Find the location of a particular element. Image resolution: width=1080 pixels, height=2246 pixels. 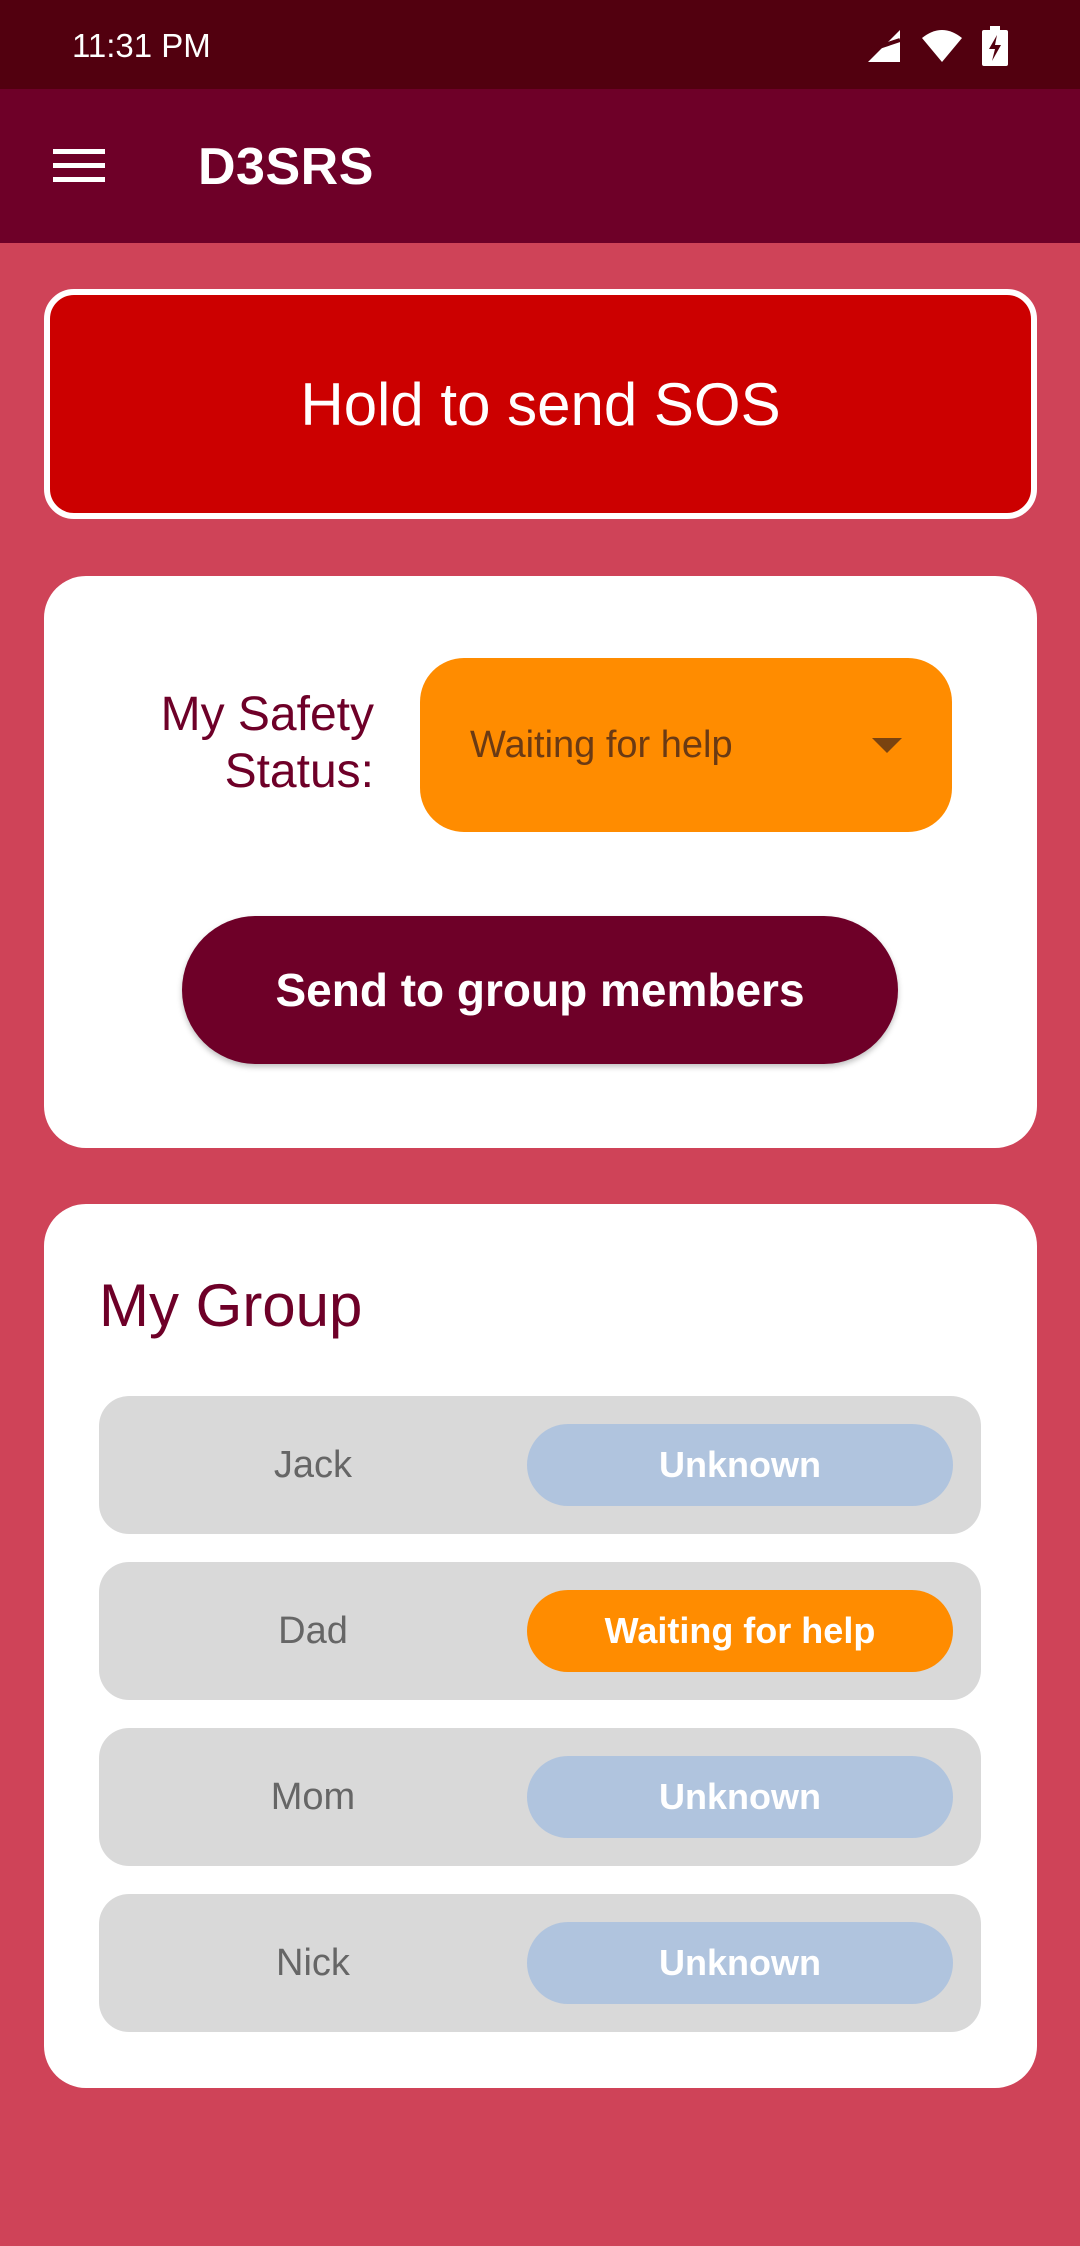

group-title: My Group is located at coordinates (231, 1305).